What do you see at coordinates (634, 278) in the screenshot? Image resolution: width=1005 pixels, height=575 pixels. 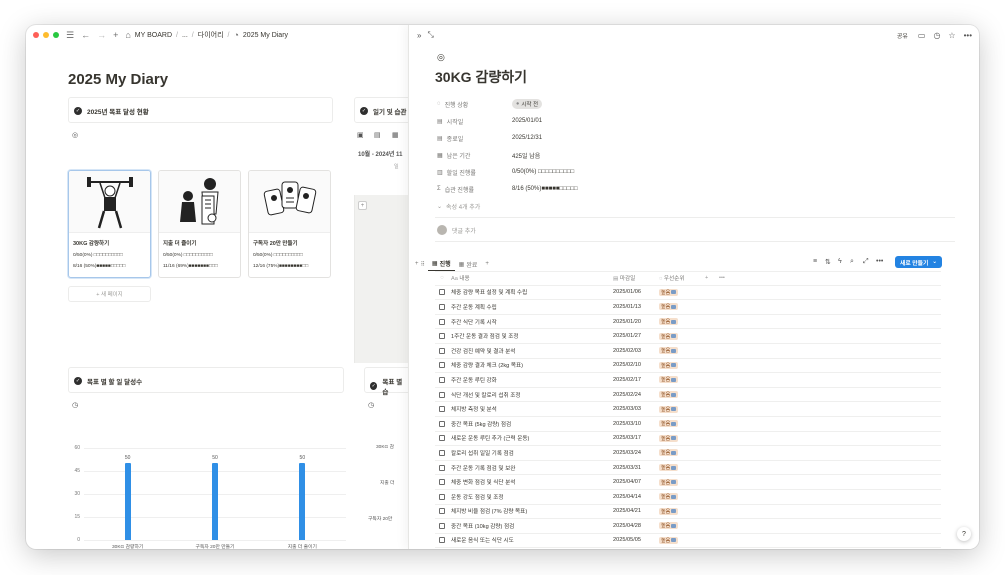 I see `column-header-due: ▤ 마감일` at bounding box center [634, 278].